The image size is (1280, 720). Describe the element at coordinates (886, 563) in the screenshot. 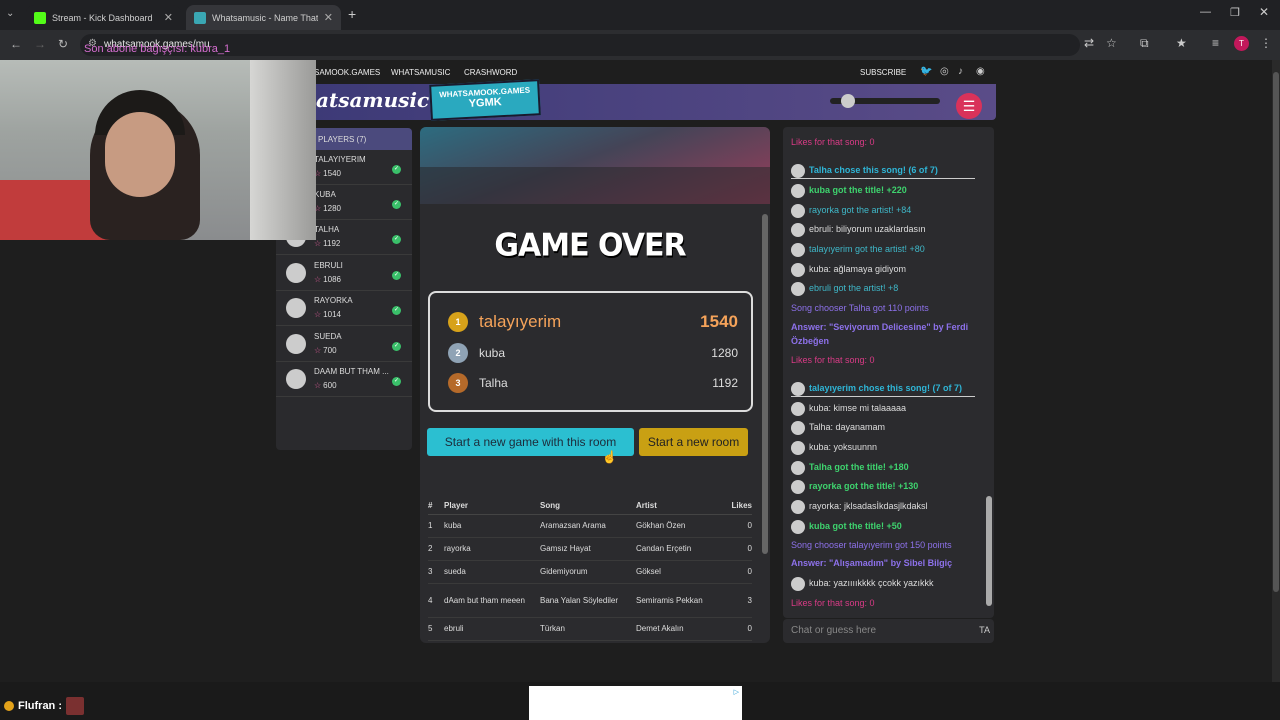

I see `chat-message: Answer: "Alışamadım" by Sibel Bilgiç` at that location.